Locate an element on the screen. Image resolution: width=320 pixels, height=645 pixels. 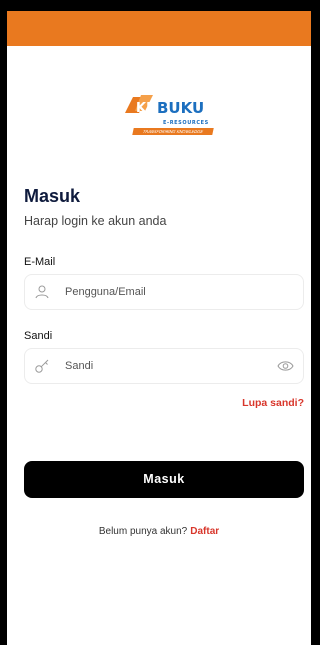
forgot-password-link: Lupa sandi? is located at coordinates (273, 403).